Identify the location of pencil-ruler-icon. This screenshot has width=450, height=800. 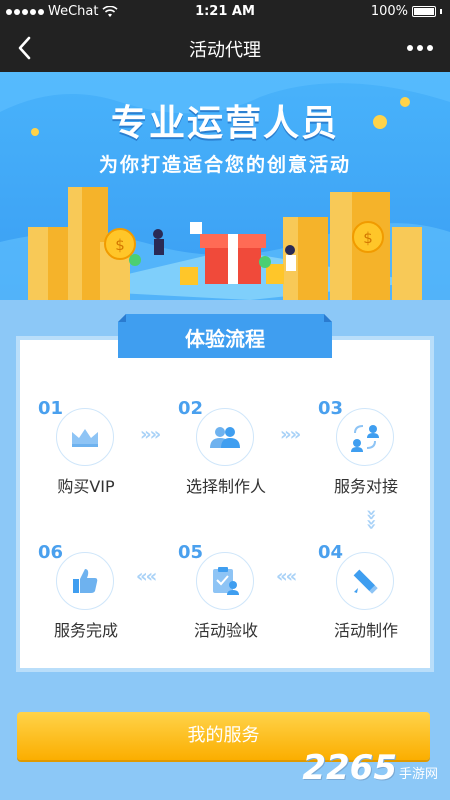
(365, 581).